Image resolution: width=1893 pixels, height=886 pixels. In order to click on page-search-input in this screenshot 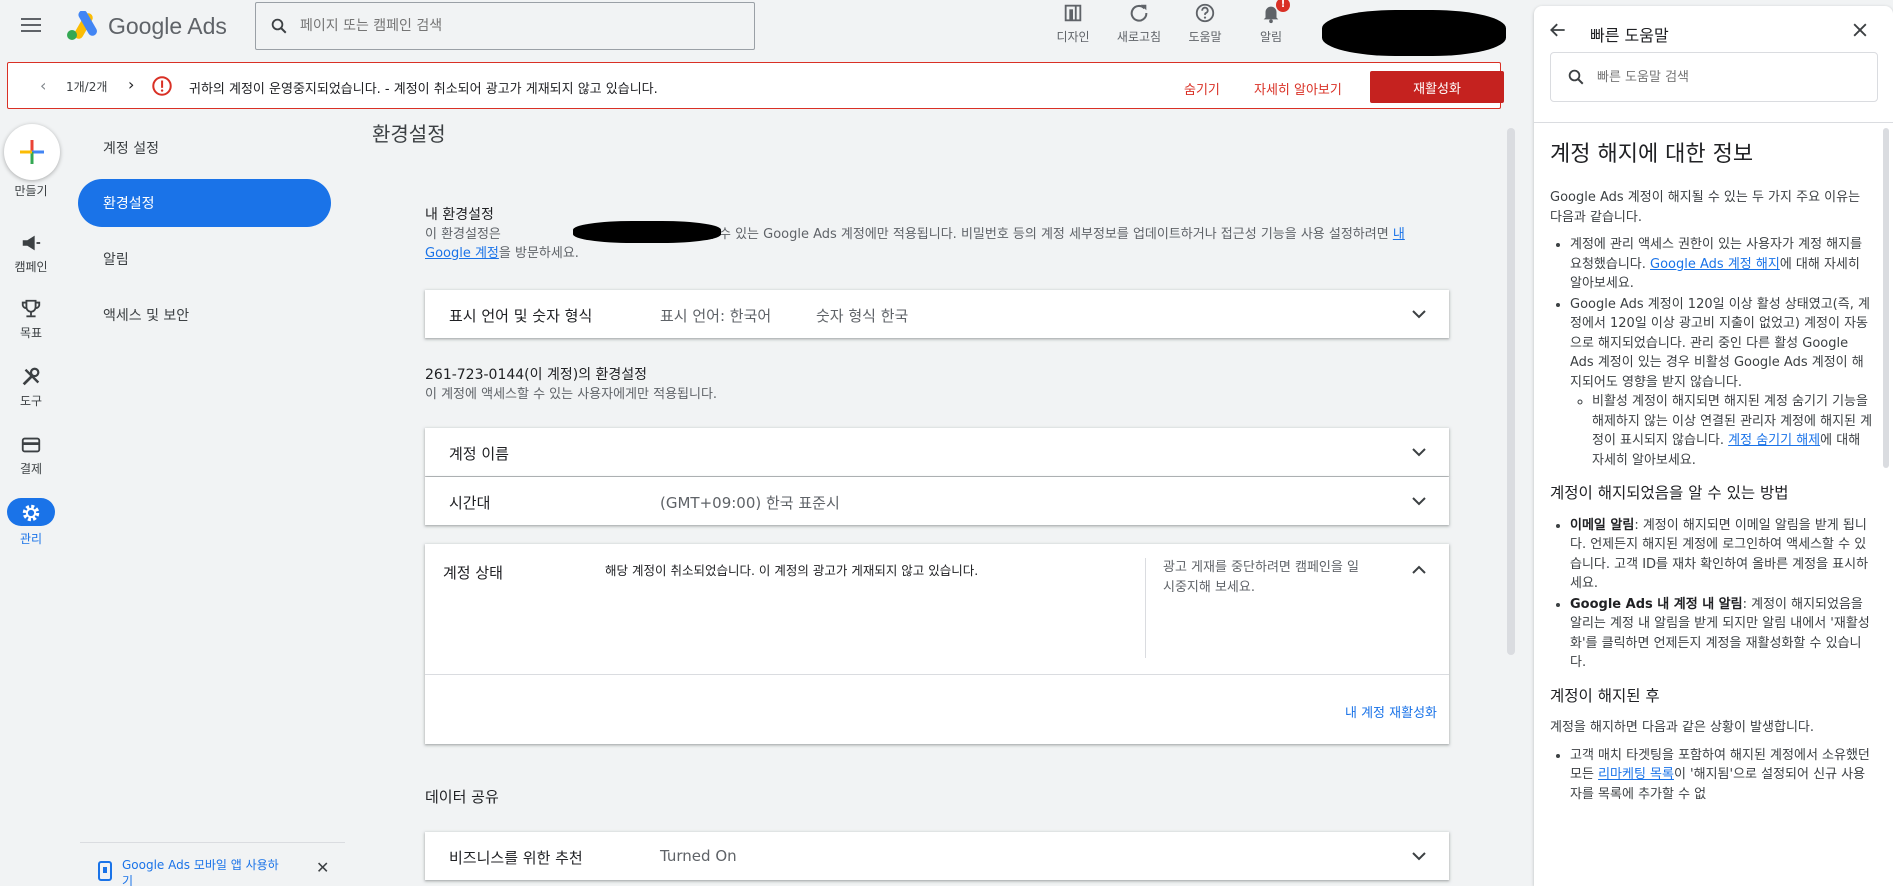, I will do `click(510, 26)`.